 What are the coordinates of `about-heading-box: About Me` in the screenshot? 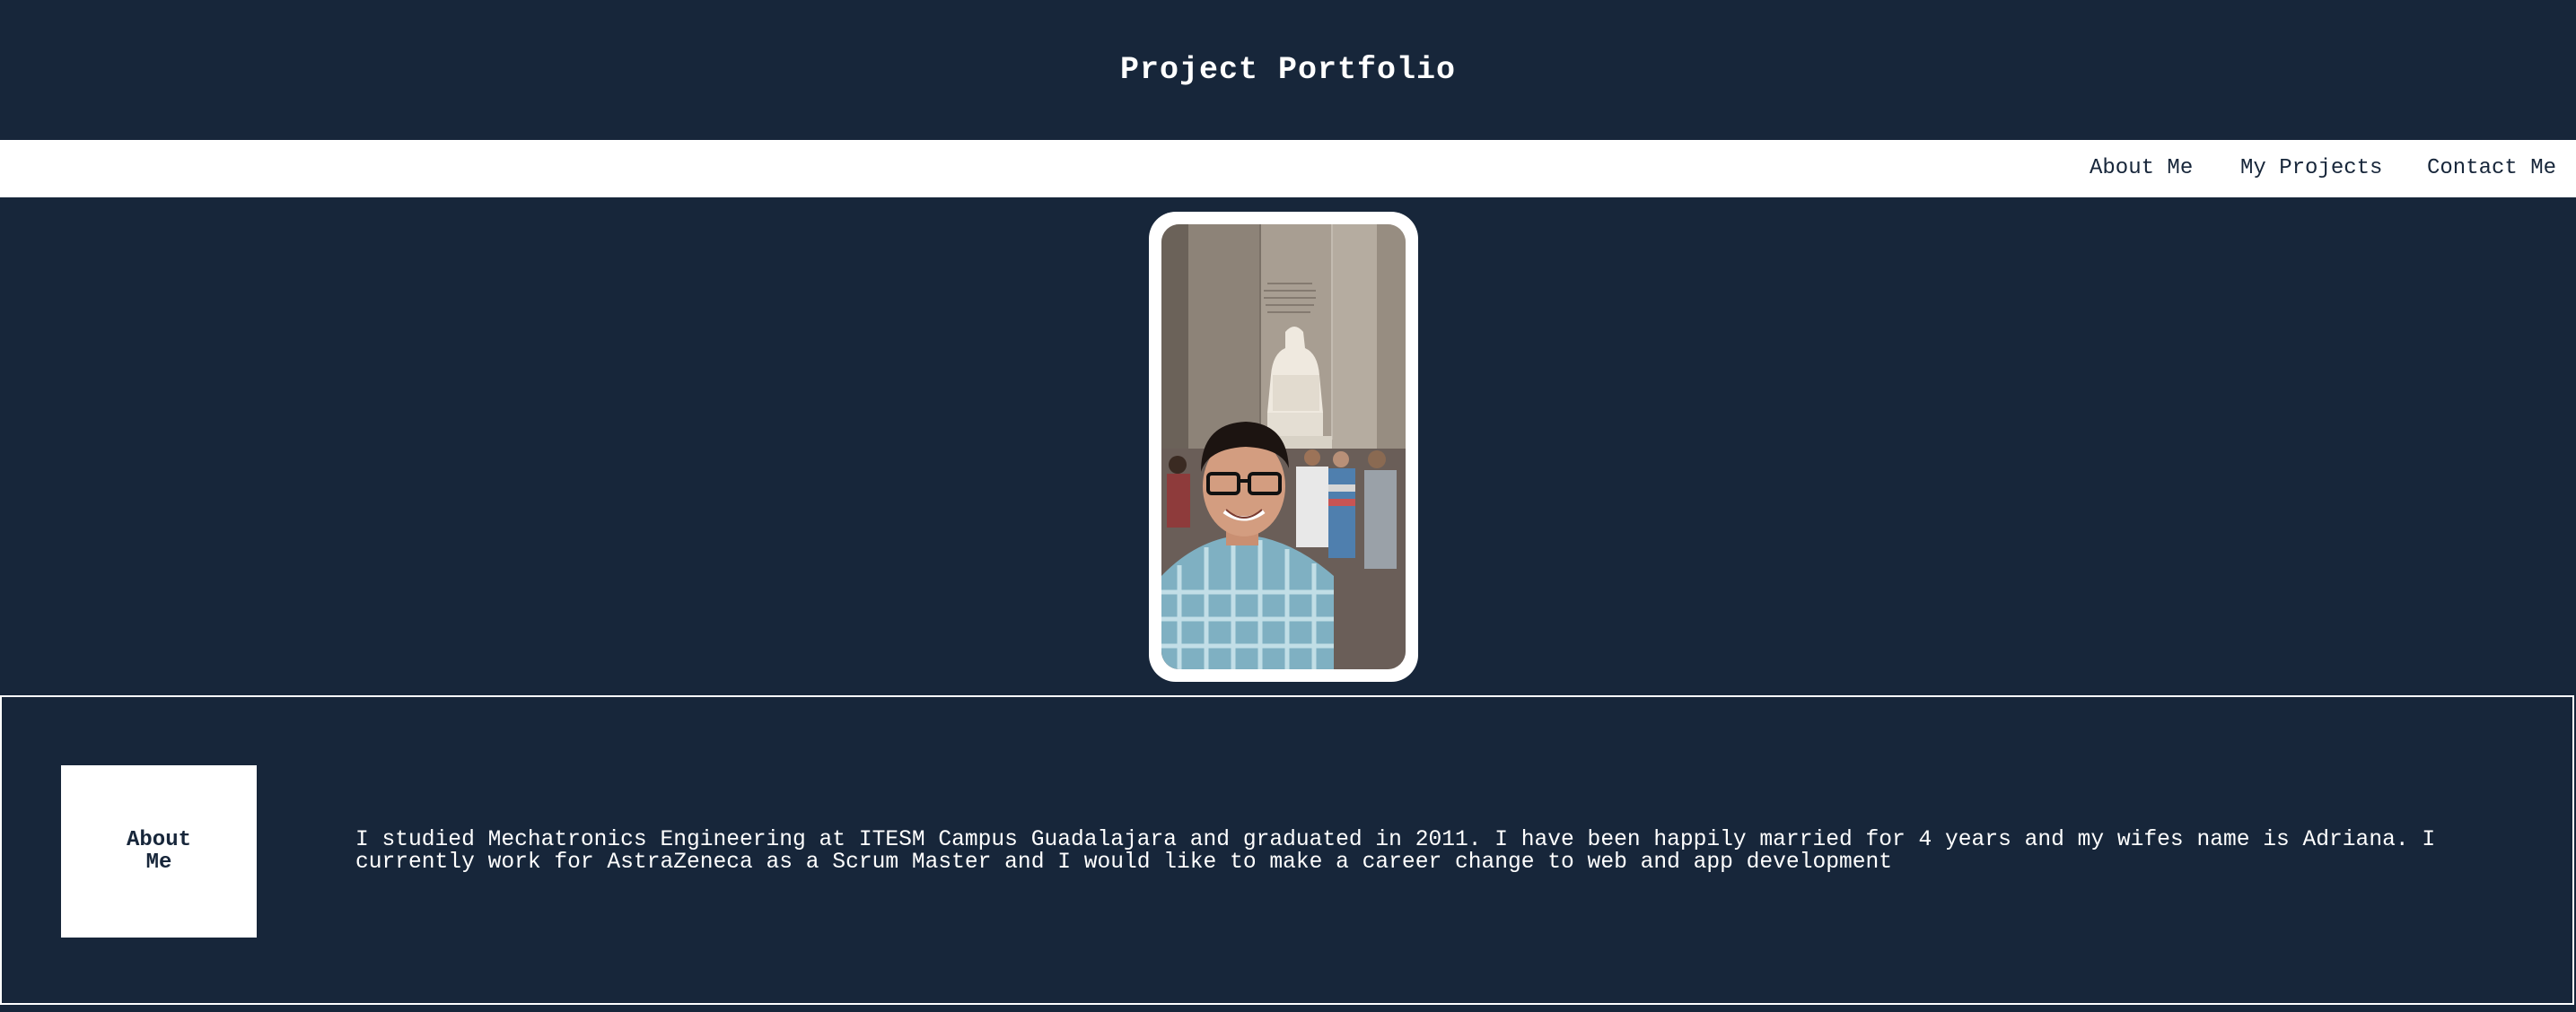 It's located at (159, 851).